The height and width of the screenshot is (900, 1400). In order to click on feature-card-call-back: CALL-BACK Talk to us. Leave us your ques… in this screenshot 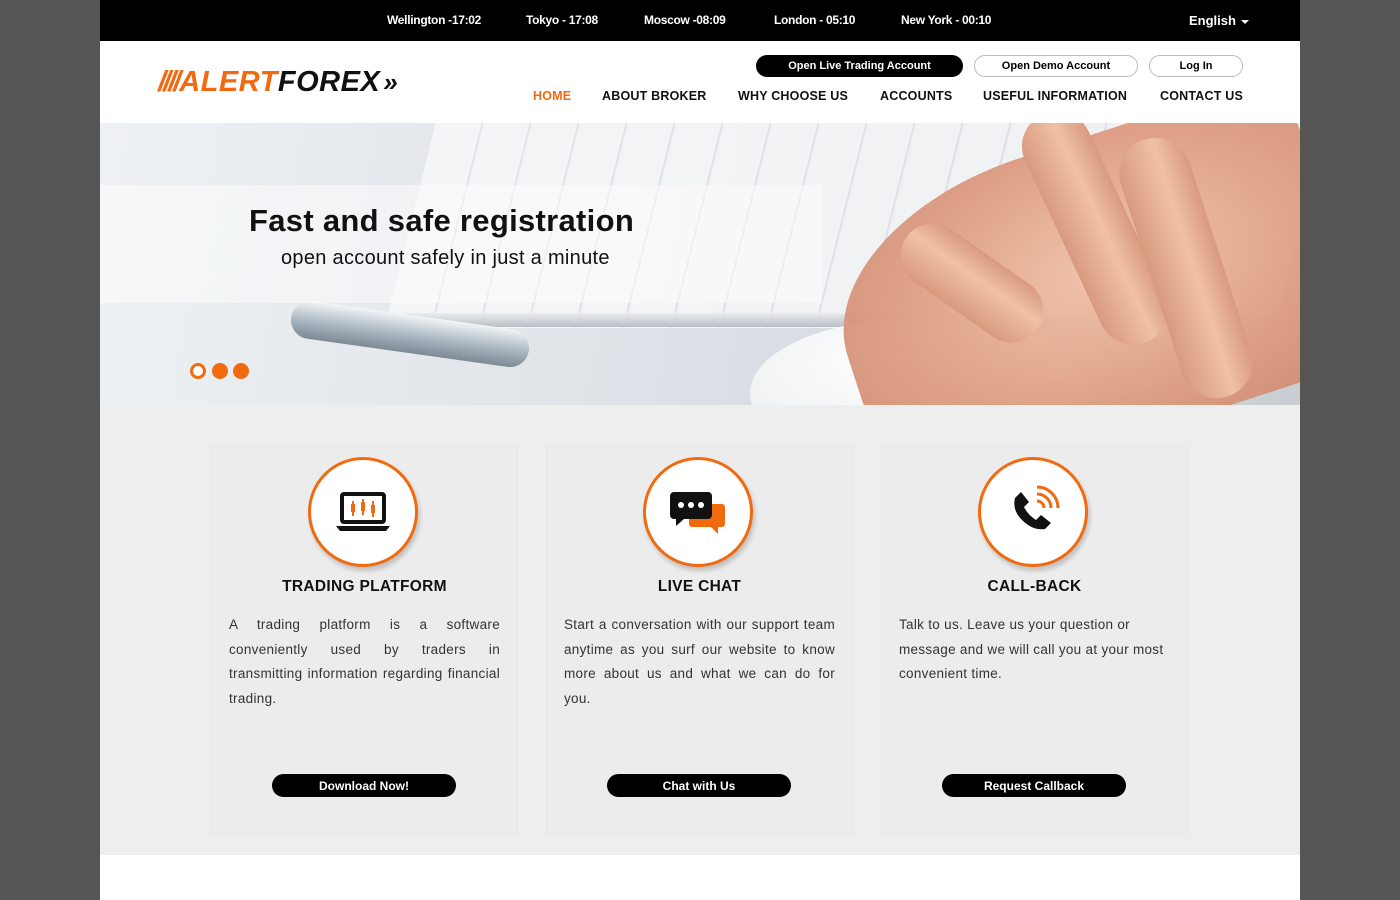, I will do `click(1034, 640)`.